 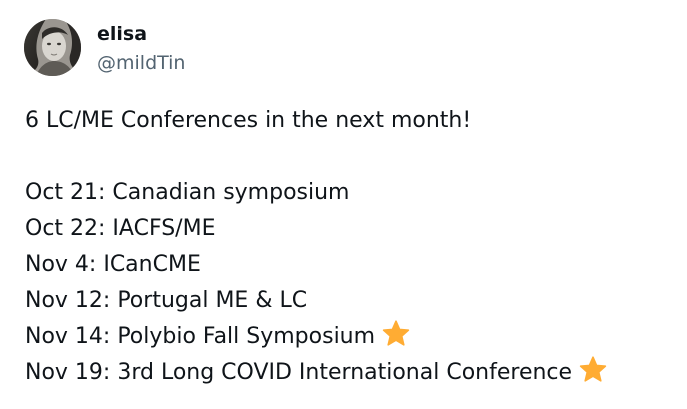 I want to click on conference-line: Nov 12: Portugal ME & LC, so click(x=345, y=301).